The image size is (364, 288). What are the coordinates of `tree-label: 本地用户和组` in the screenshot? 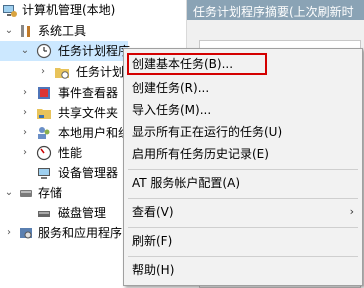 It's located at (94, 133).